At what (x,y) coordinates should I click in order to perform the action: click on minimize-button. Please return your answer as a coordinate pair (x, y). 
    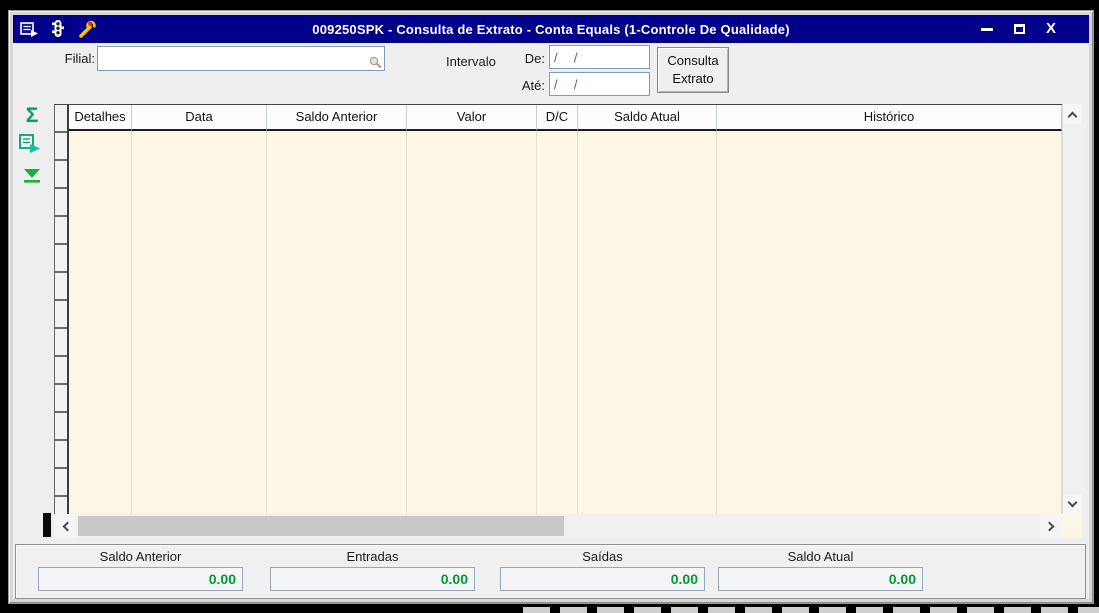
    Looking at the image, I should click on (987, 29).